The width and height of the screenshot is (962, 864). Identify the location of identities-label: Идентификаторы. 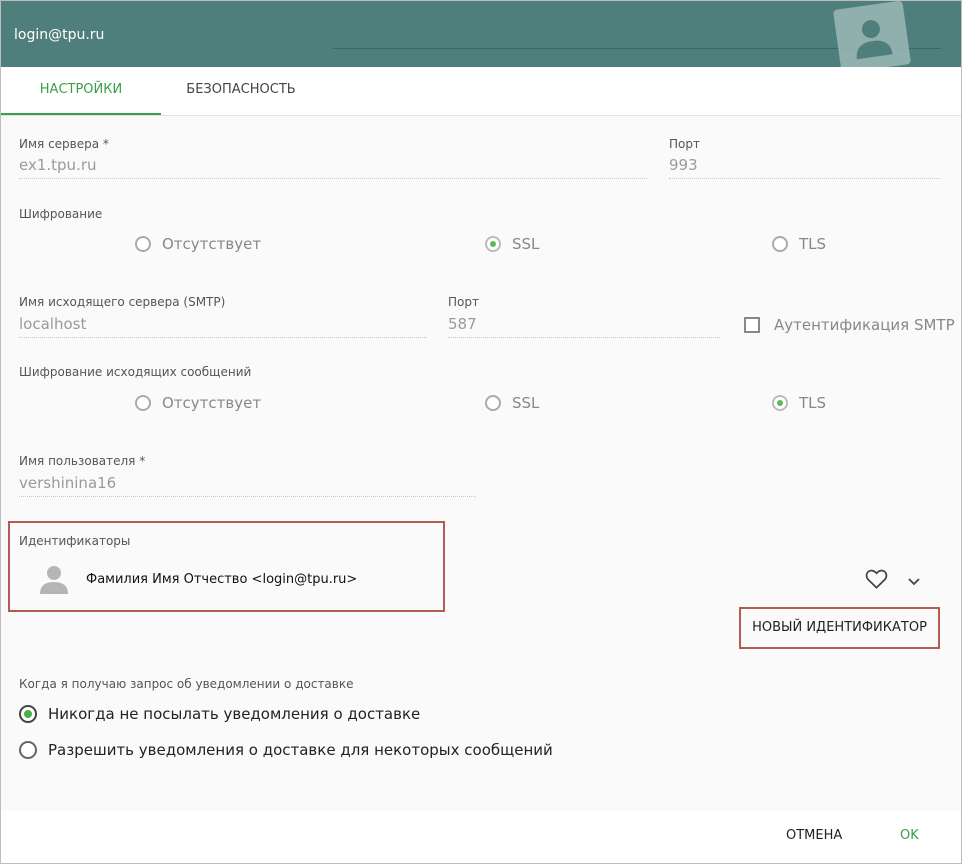
(75, 541).